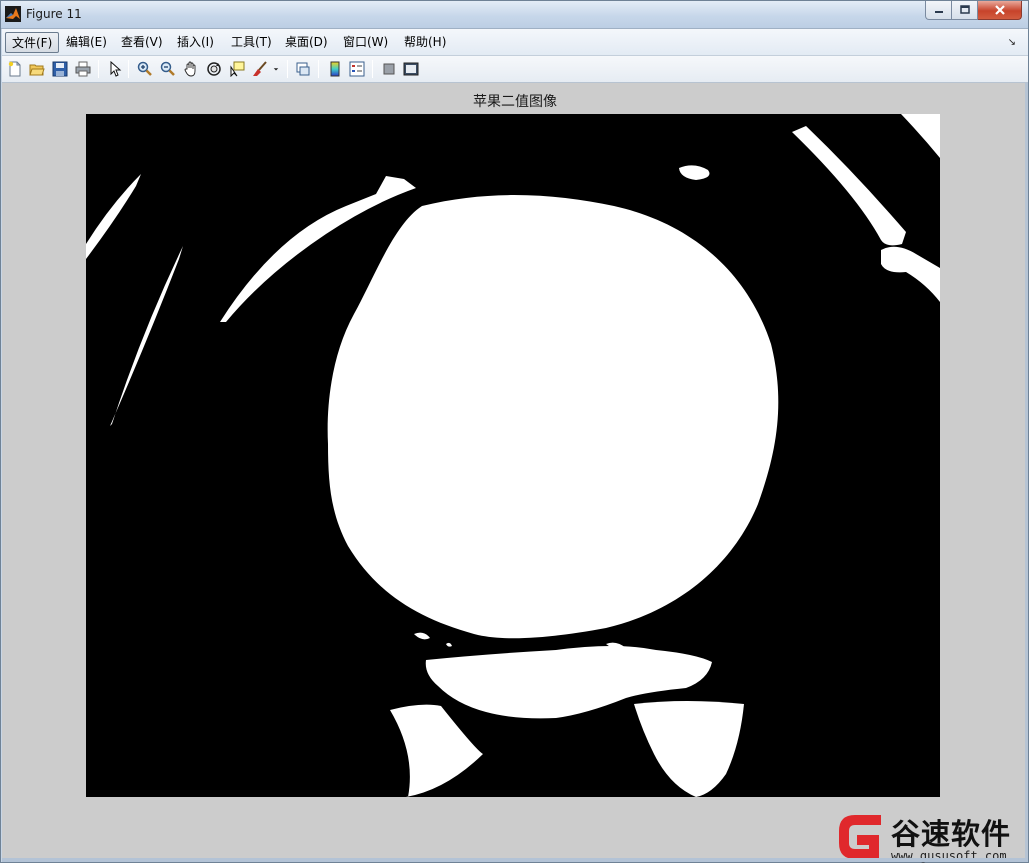  I want to click on brush-icon, so click(260, 68).